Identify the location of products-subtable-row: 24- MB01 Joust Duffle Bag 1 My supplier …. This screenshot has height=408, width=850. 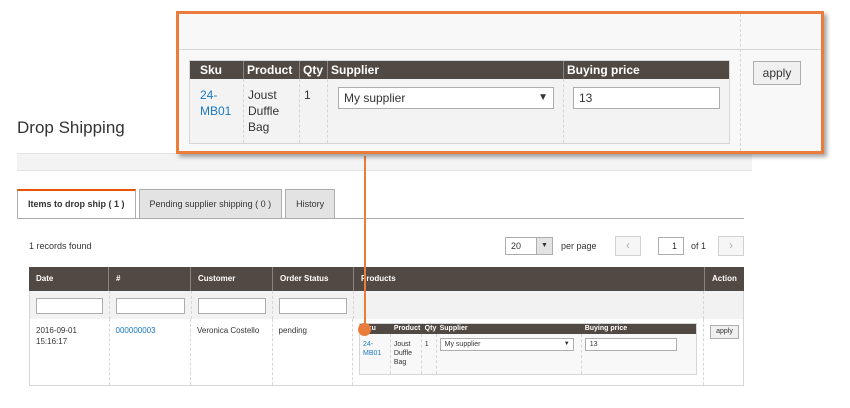
(528, 354).